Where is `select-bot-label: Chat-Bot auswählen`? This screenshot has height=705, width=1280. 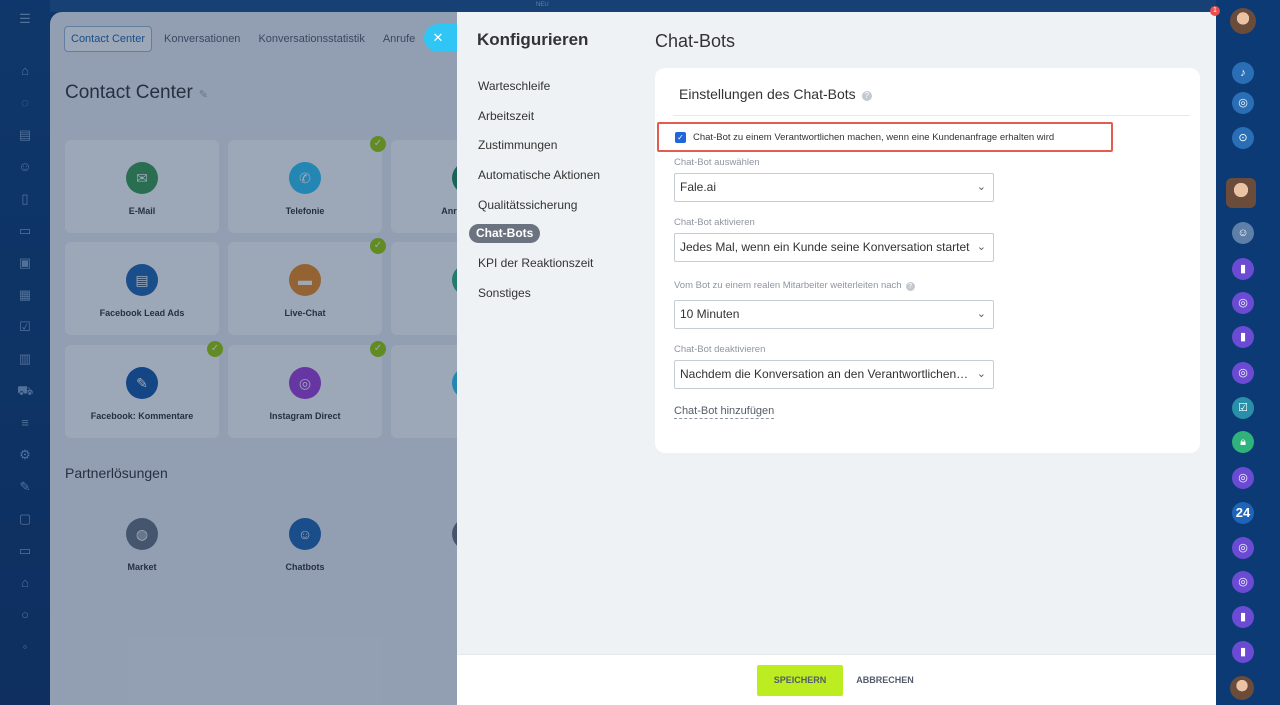
select-bot-label: Chat-Bot auswählen is located at coordinates (717, 162).